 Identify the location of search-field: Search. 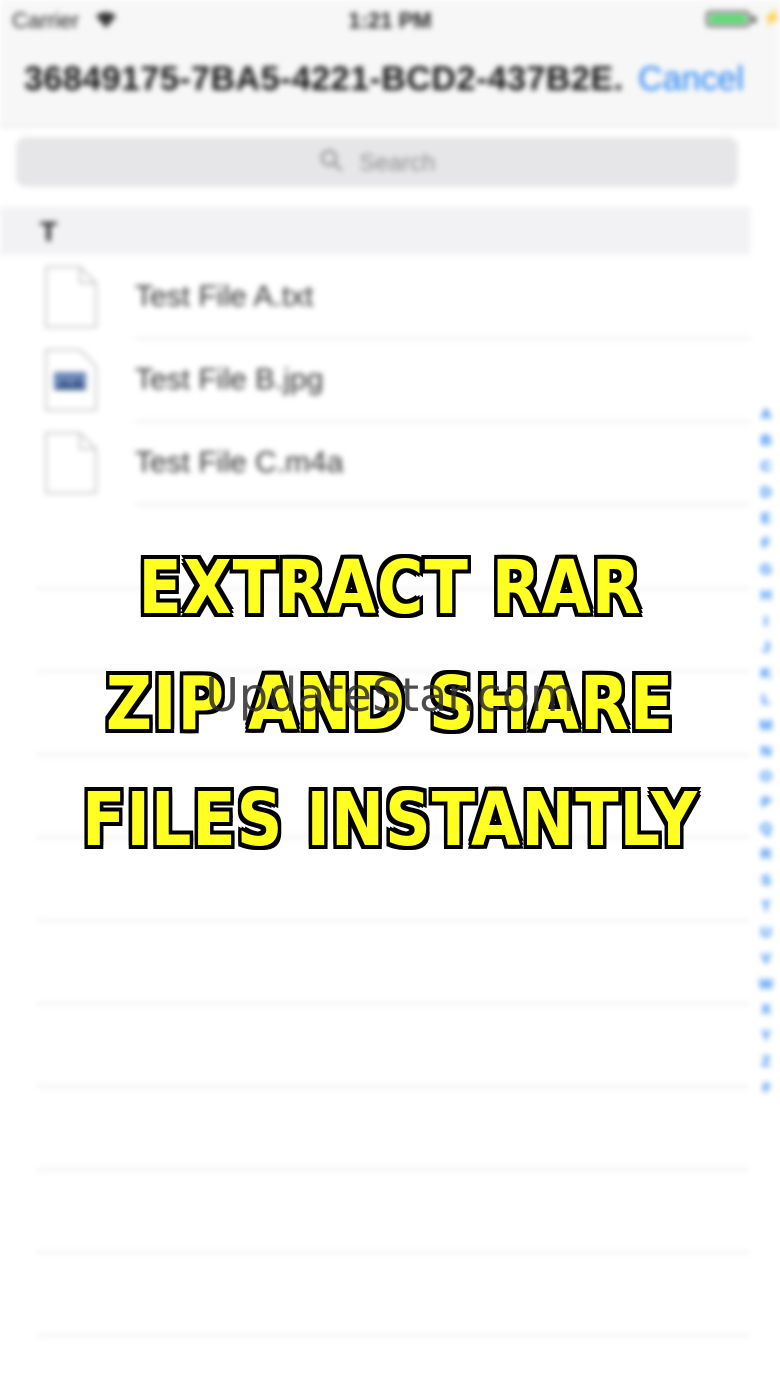
(377, 162).